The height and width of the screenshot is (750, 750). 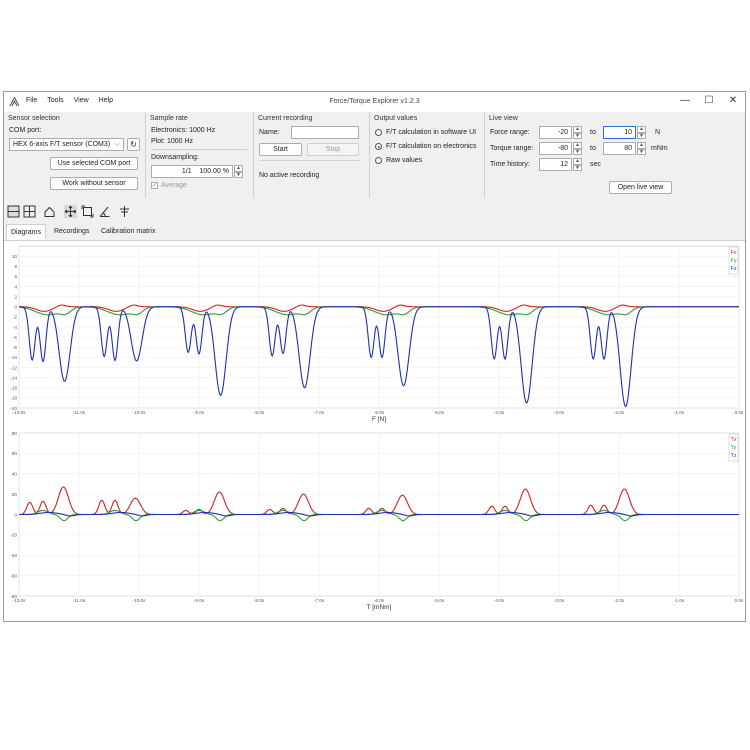 What do you see at coordinates (577, 136) in the screenshot?
I see `force-from-down-icon: ▼` at bounding box center [577, 136].